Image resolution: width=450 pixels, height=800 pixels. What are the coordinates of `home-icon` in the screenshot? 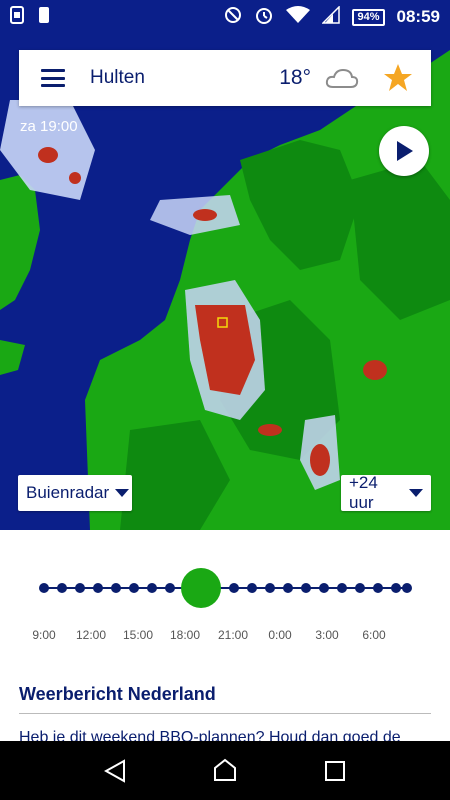 It's located at (225, 771).